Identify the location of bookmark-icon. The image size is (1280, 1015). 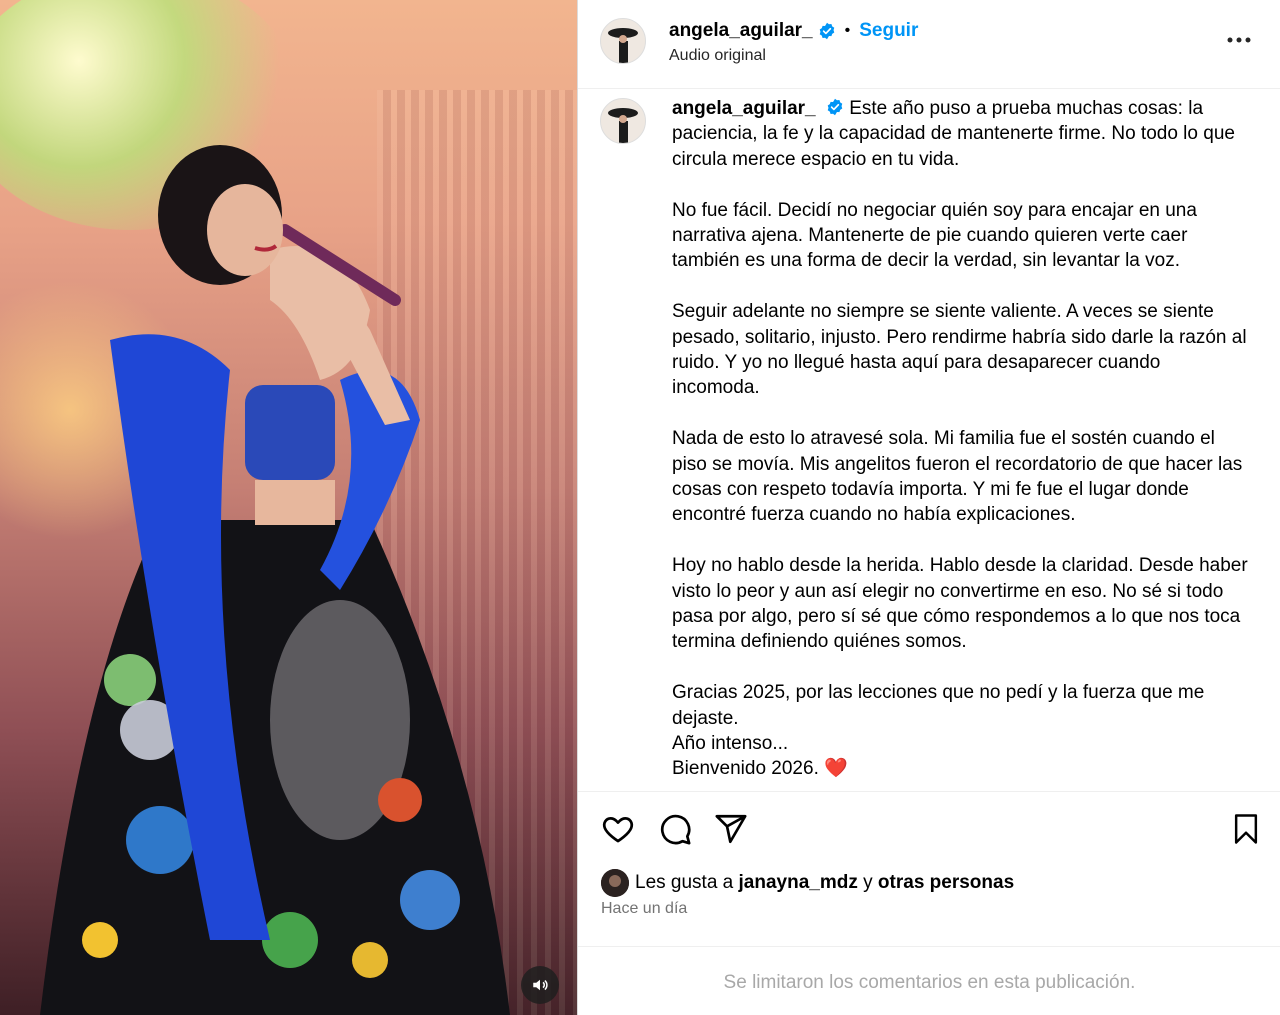
(1246, 829).